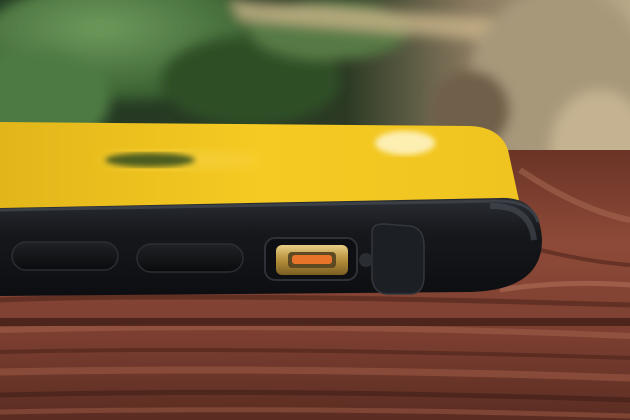 Image resolution: width=630 pixels, height=420 pixels. Describe the element at coordinates (312, 259) in the screenshot. I see `mute-switch-orange-indicator` at that location.